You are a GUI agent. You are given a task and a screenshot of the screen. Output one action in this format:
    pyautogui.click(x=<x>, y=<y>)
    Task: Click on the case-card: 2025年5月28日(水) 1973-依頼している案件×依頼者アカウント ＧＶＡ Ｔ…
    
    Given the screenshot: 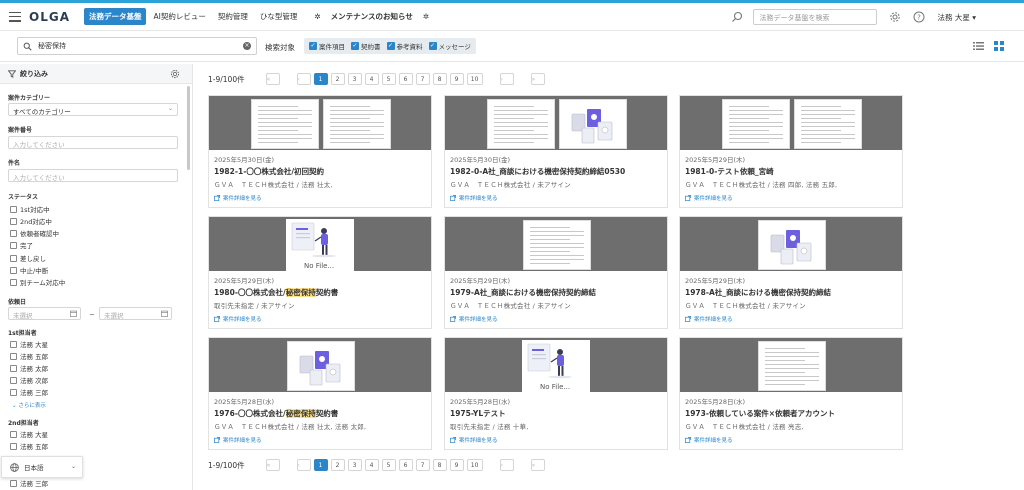 What is the action you would take?
    pyautogui.click(x=791, y=393)
    